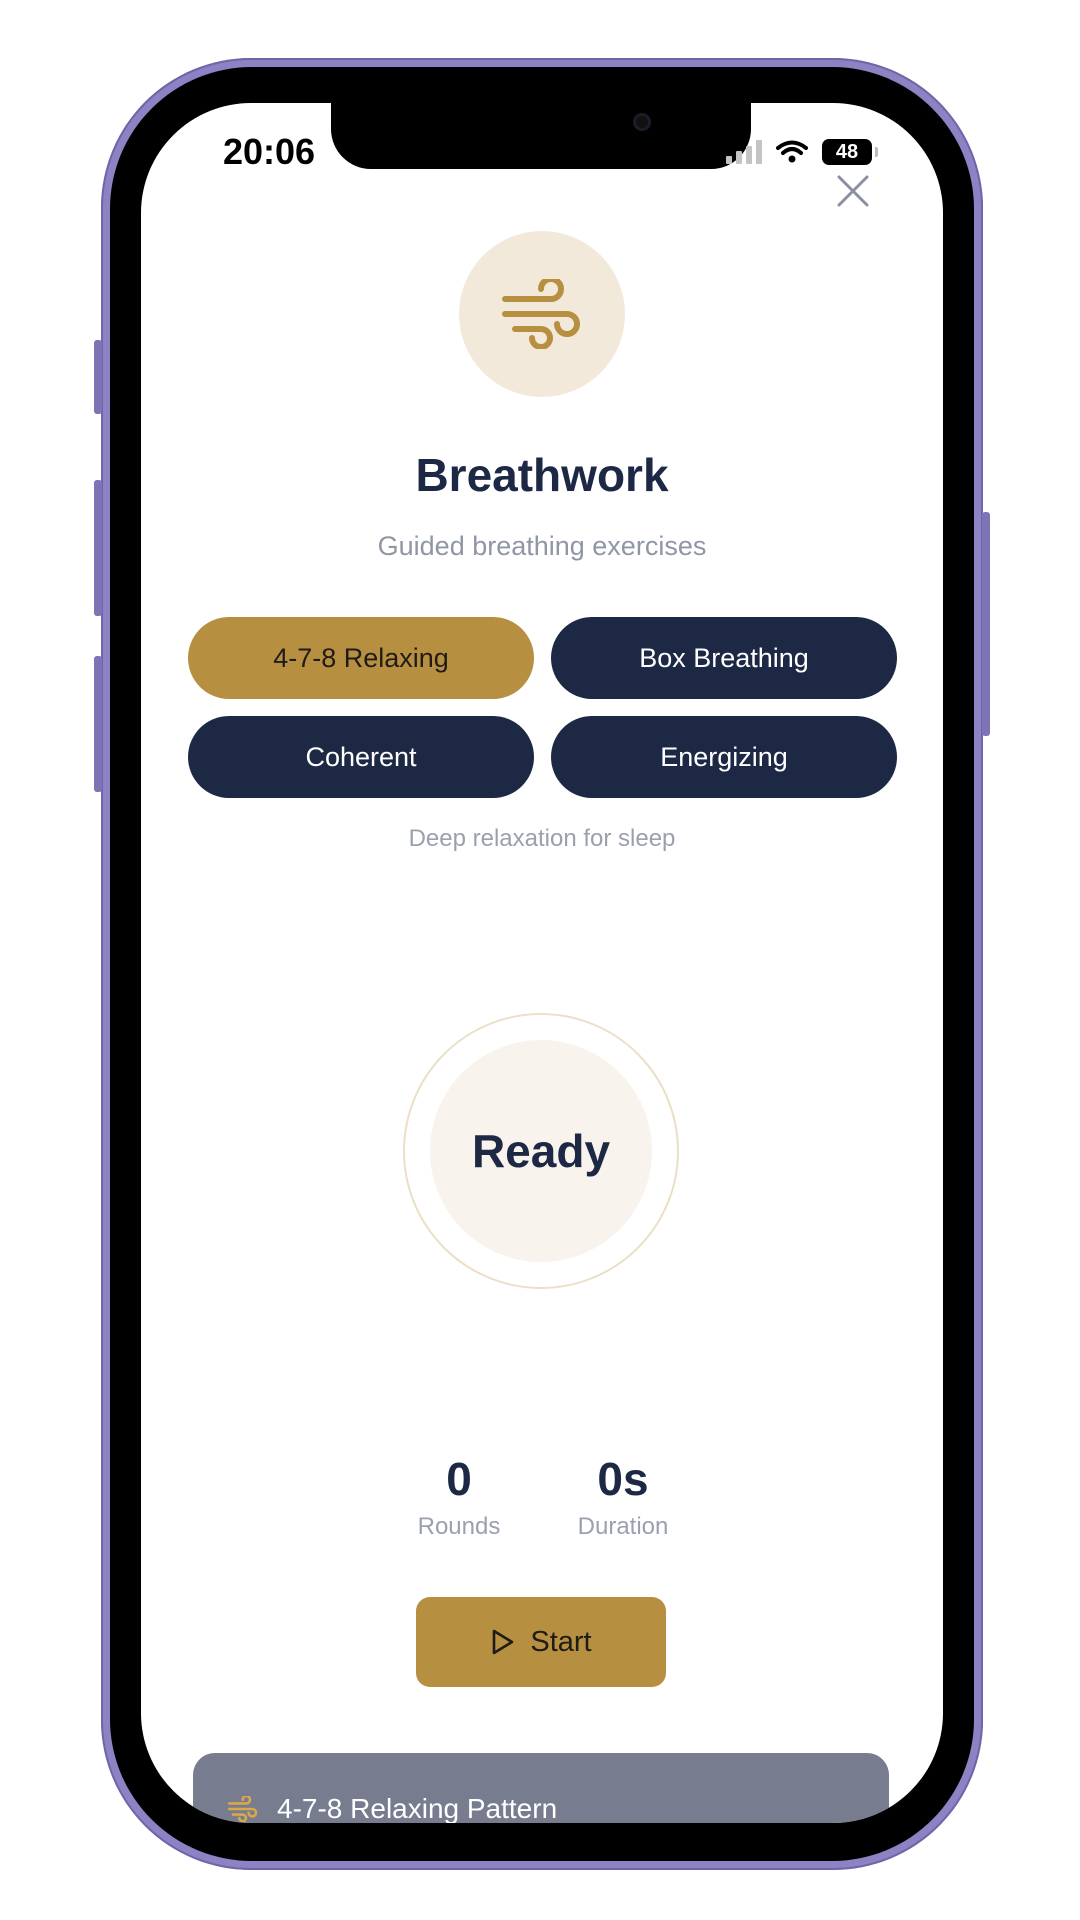  Describe the element at coordinates (417, 1808) in the screenshot. I see `pattern-card-label: 4-7-8 Relaxing Pattern` at that location.